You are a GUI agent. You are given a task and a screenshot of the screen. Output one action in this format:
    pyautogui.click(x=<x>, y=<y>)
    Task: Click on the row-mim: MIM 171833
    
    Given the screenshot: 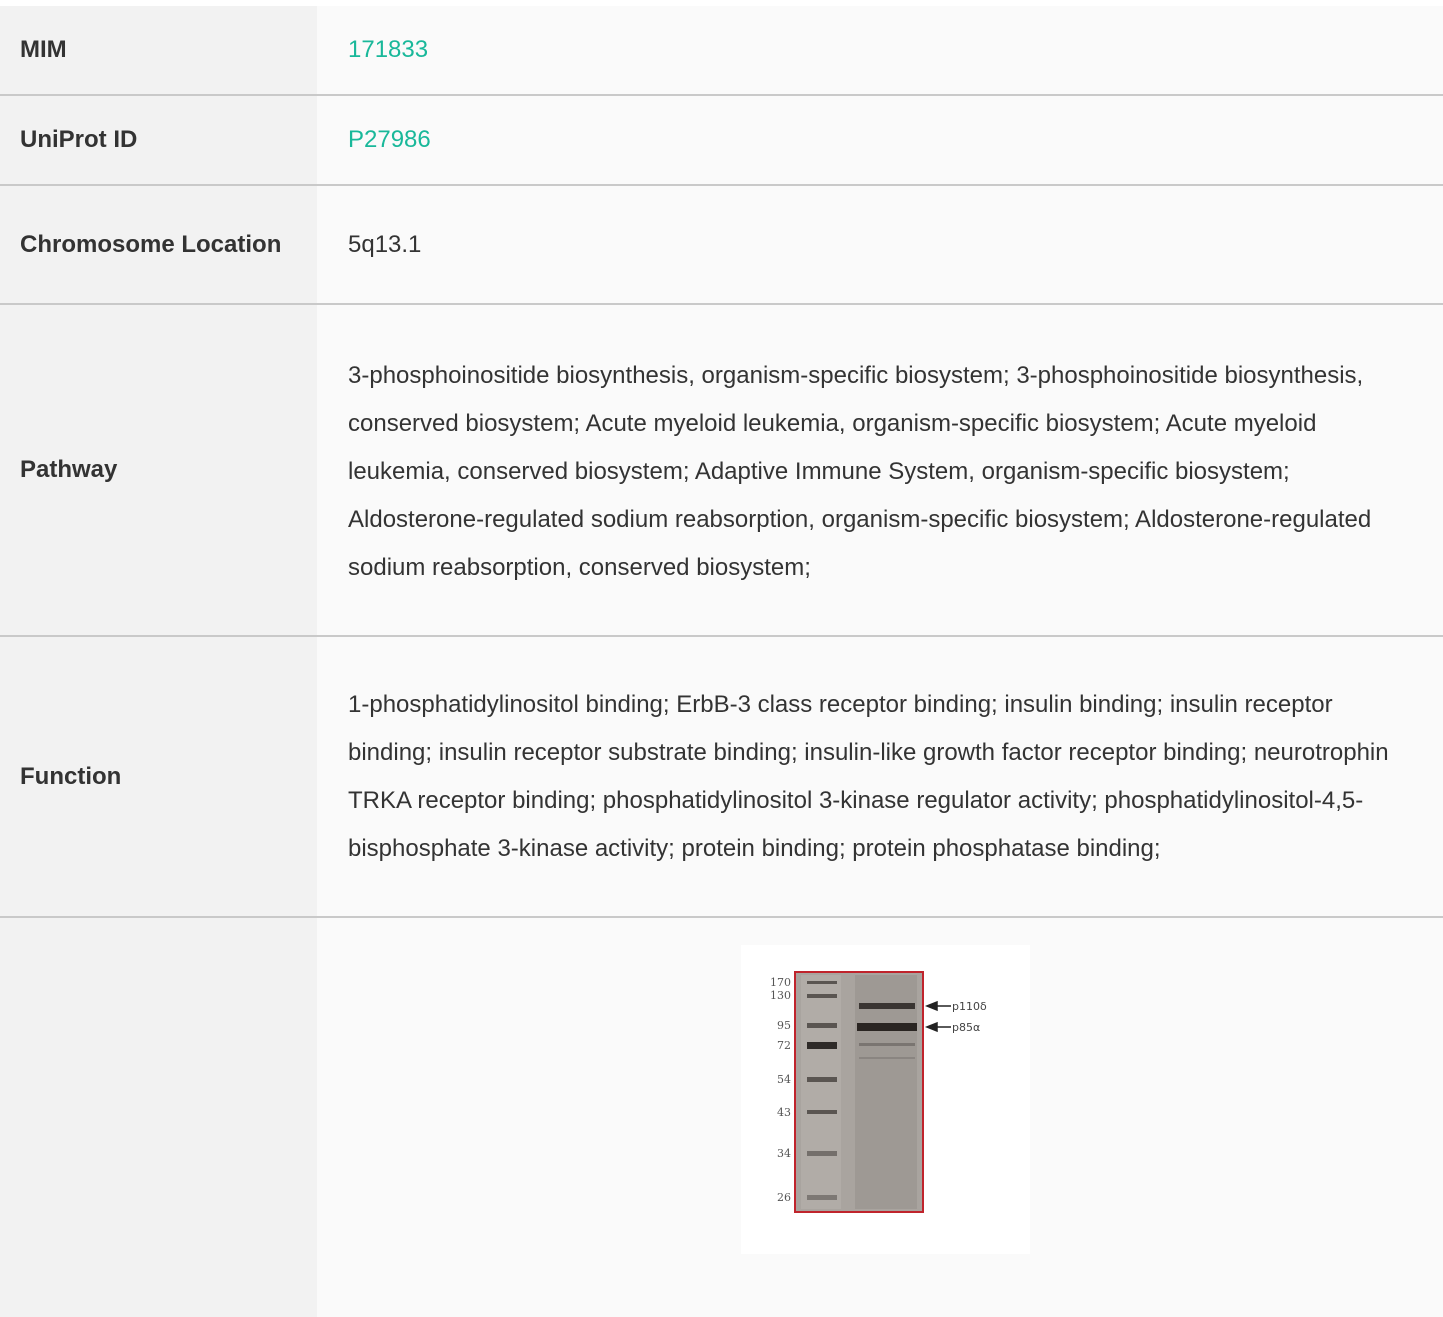 What is the action you would take?
    pyautogui.click(x=721, y=51)
    